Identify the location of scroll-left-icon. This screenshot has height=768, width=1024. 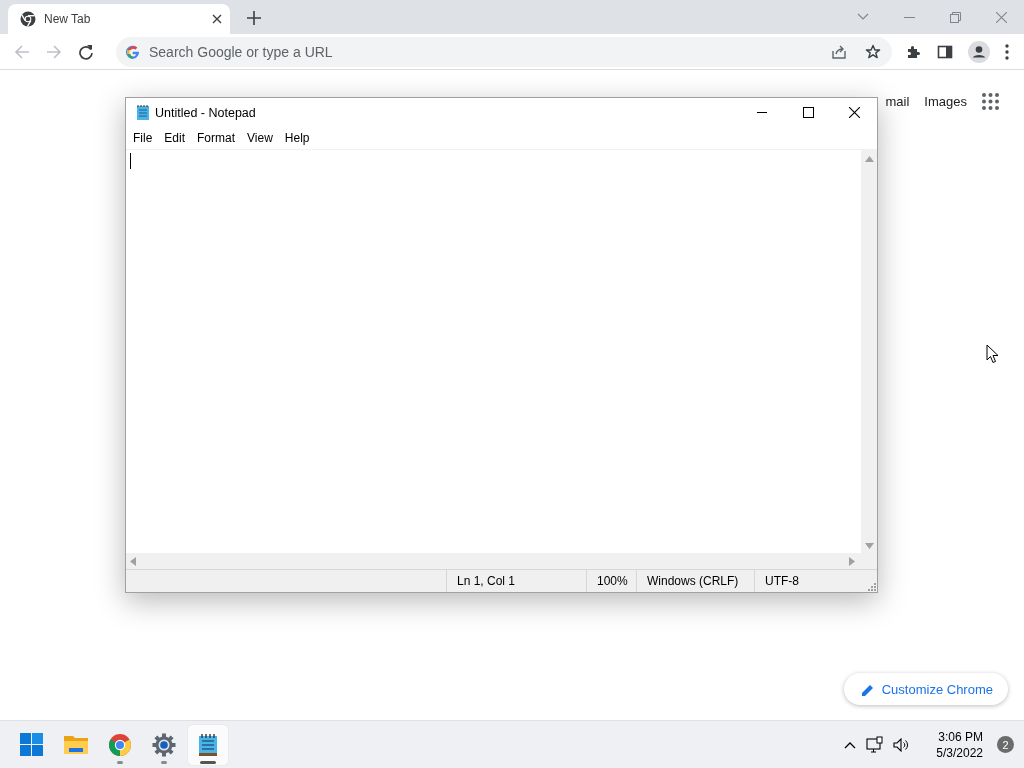
(133, 561).